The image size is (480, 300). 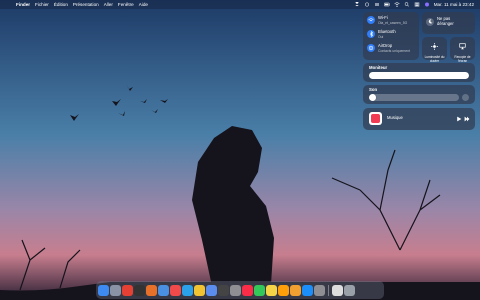 I want to click on airplay-audio-icon, so click(x=465, y=97).